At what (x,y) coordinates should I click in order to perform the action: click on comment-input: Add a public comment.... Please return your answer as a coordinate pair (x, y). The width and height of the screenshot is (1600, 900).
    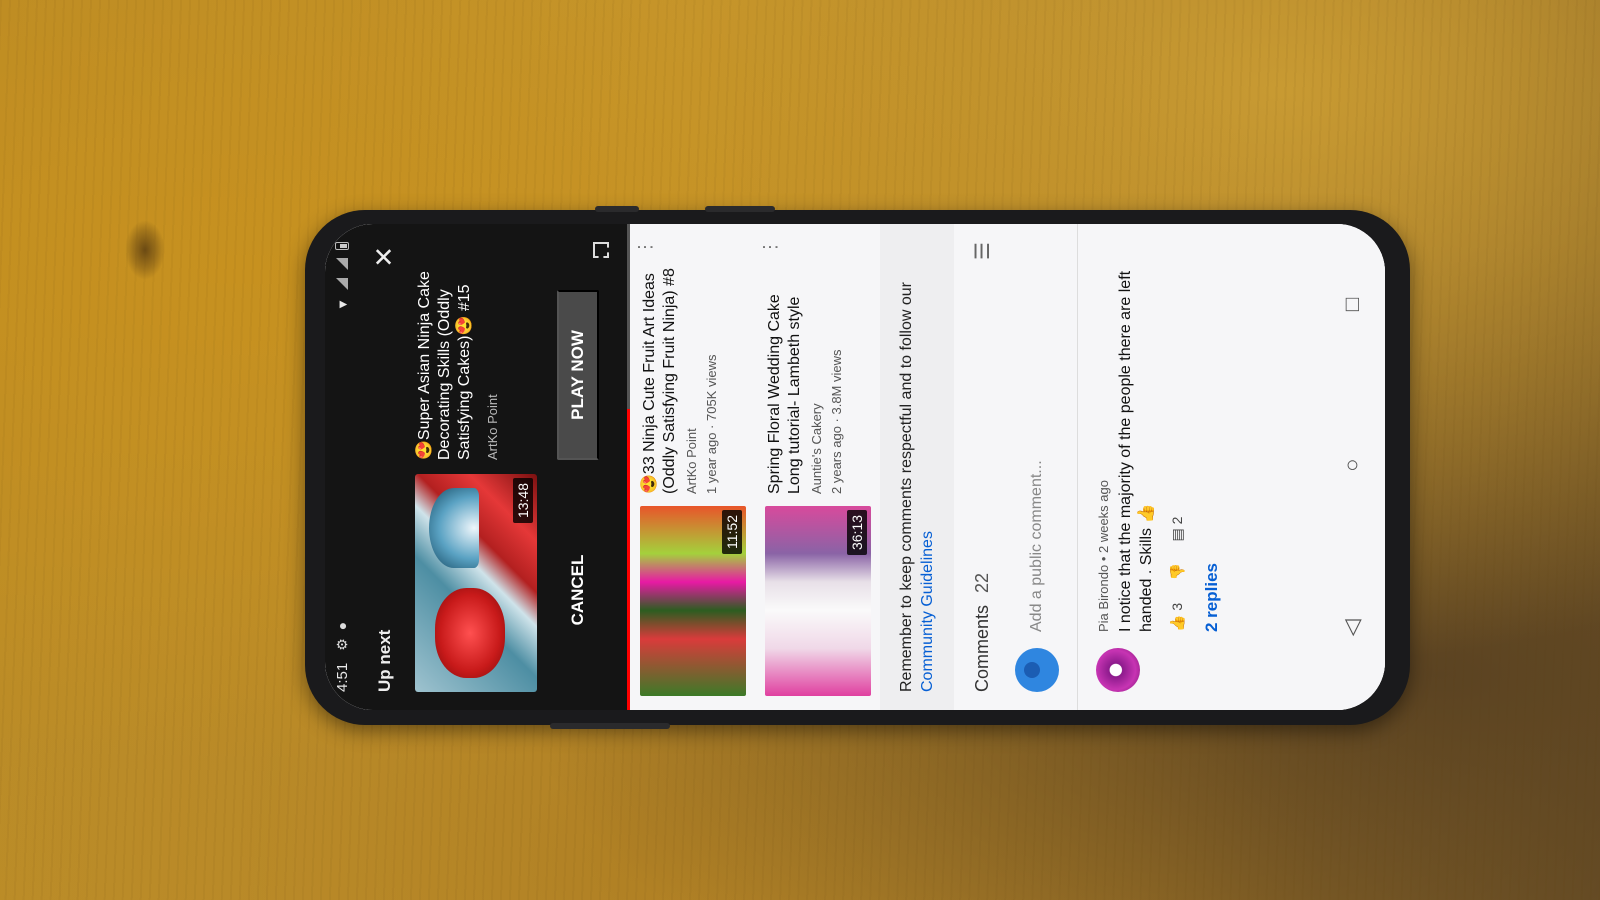
    Looking at the image, I should click on (1037, 546).